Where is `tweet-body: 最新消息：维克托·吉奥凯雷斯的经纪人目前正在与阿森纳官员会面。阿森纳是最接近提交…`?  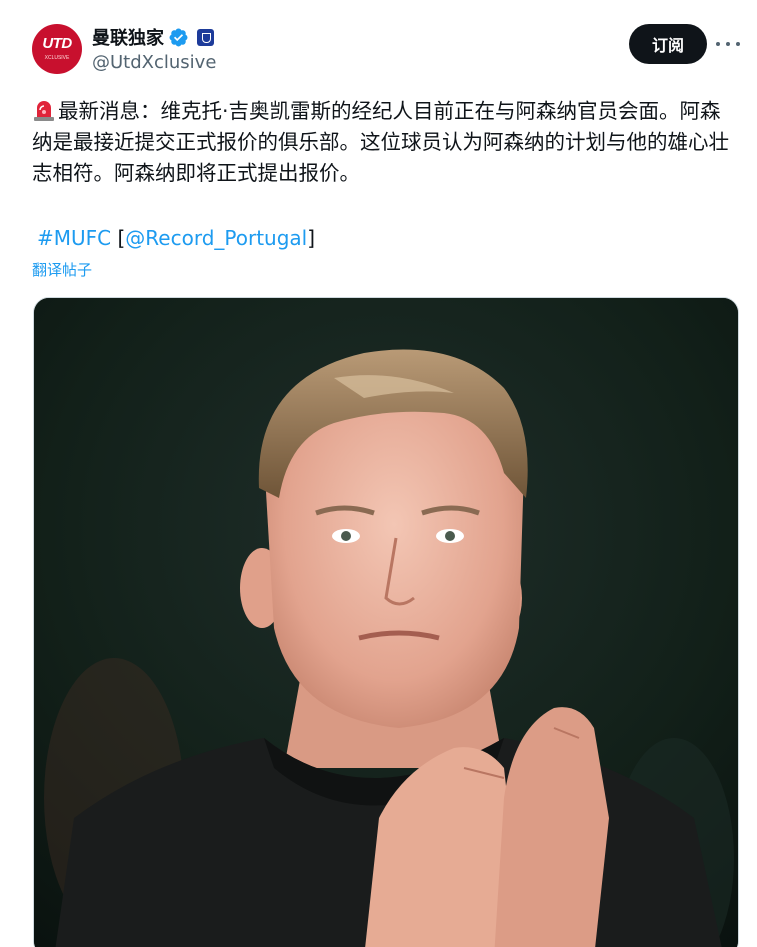 tweet-body: 最新消息：维克托·吉奥凯雷斯的经纪人目前正在与阿森纳官员会面。阿森纳是最接近提交… is located at coordinates (380, 142).